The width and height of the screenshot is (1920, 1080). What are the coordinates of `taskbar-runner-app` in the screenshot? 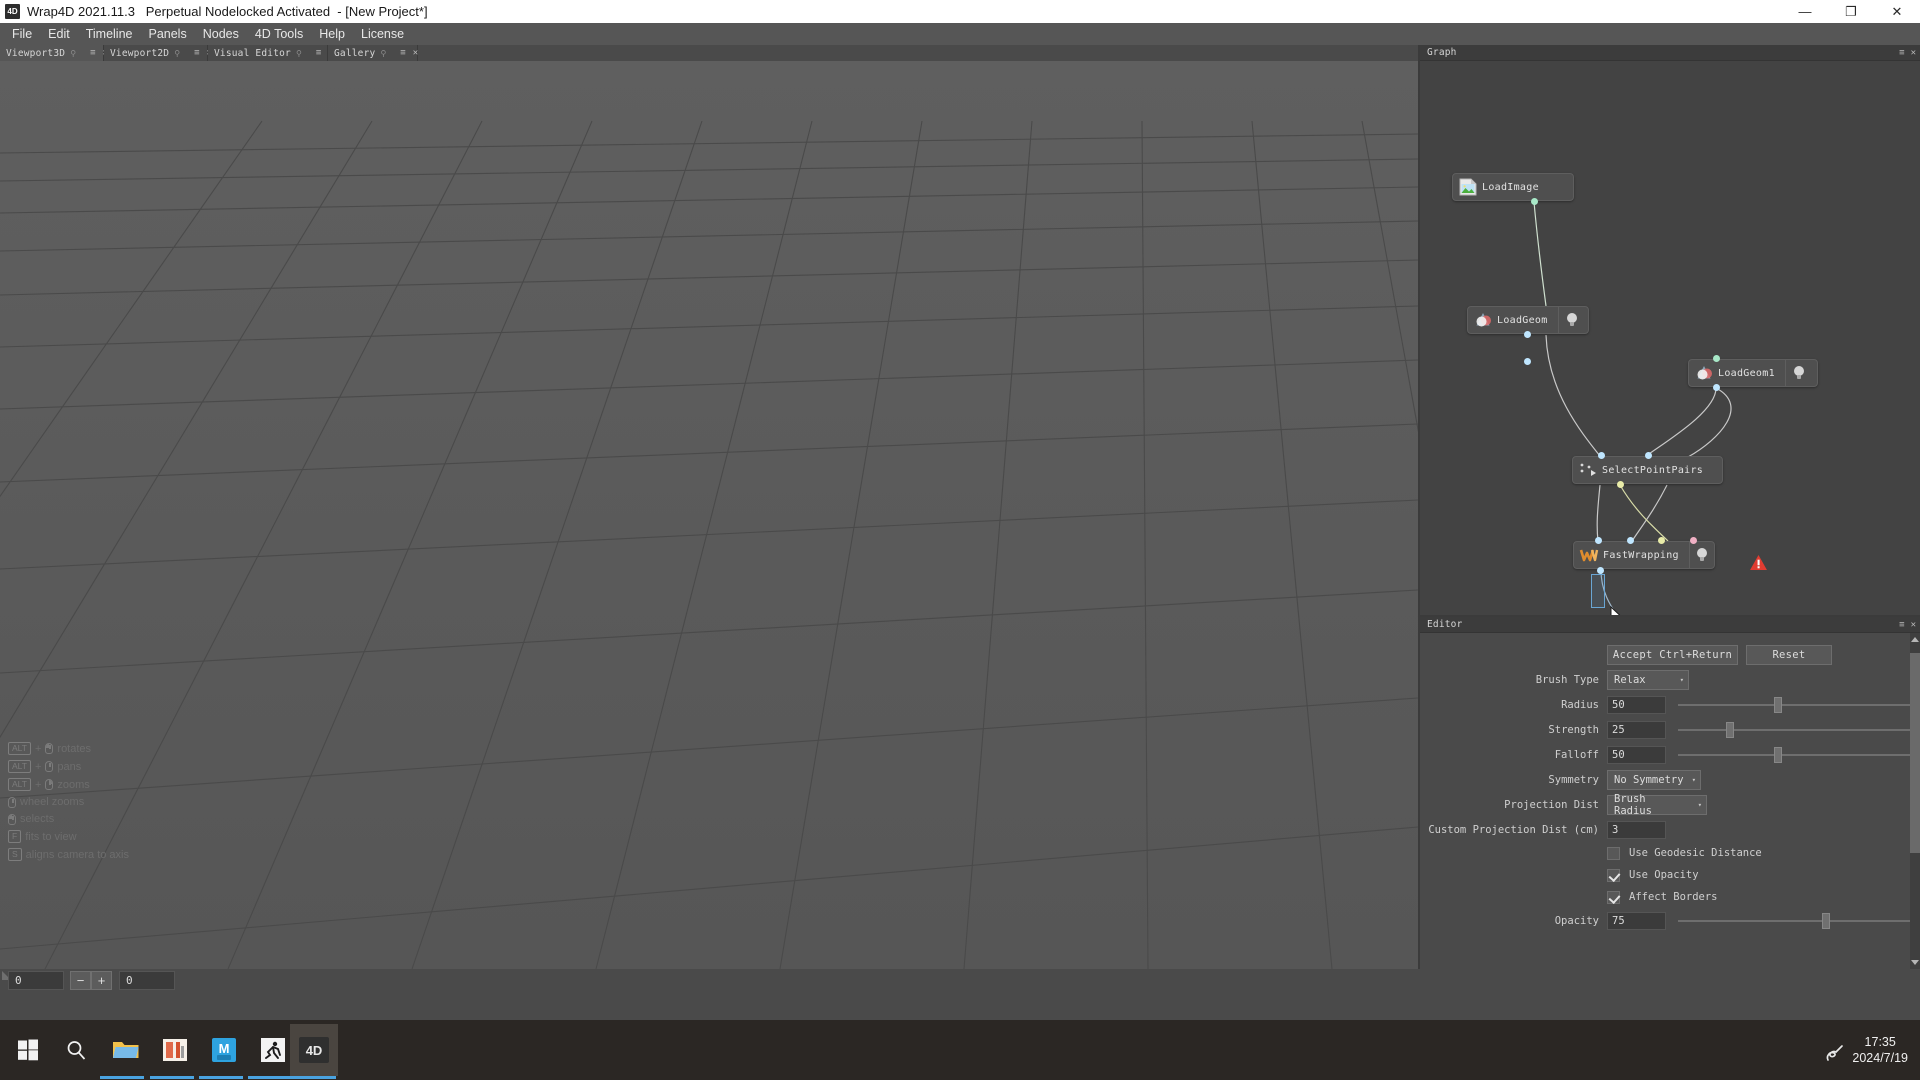 It's located at (273, 1050).